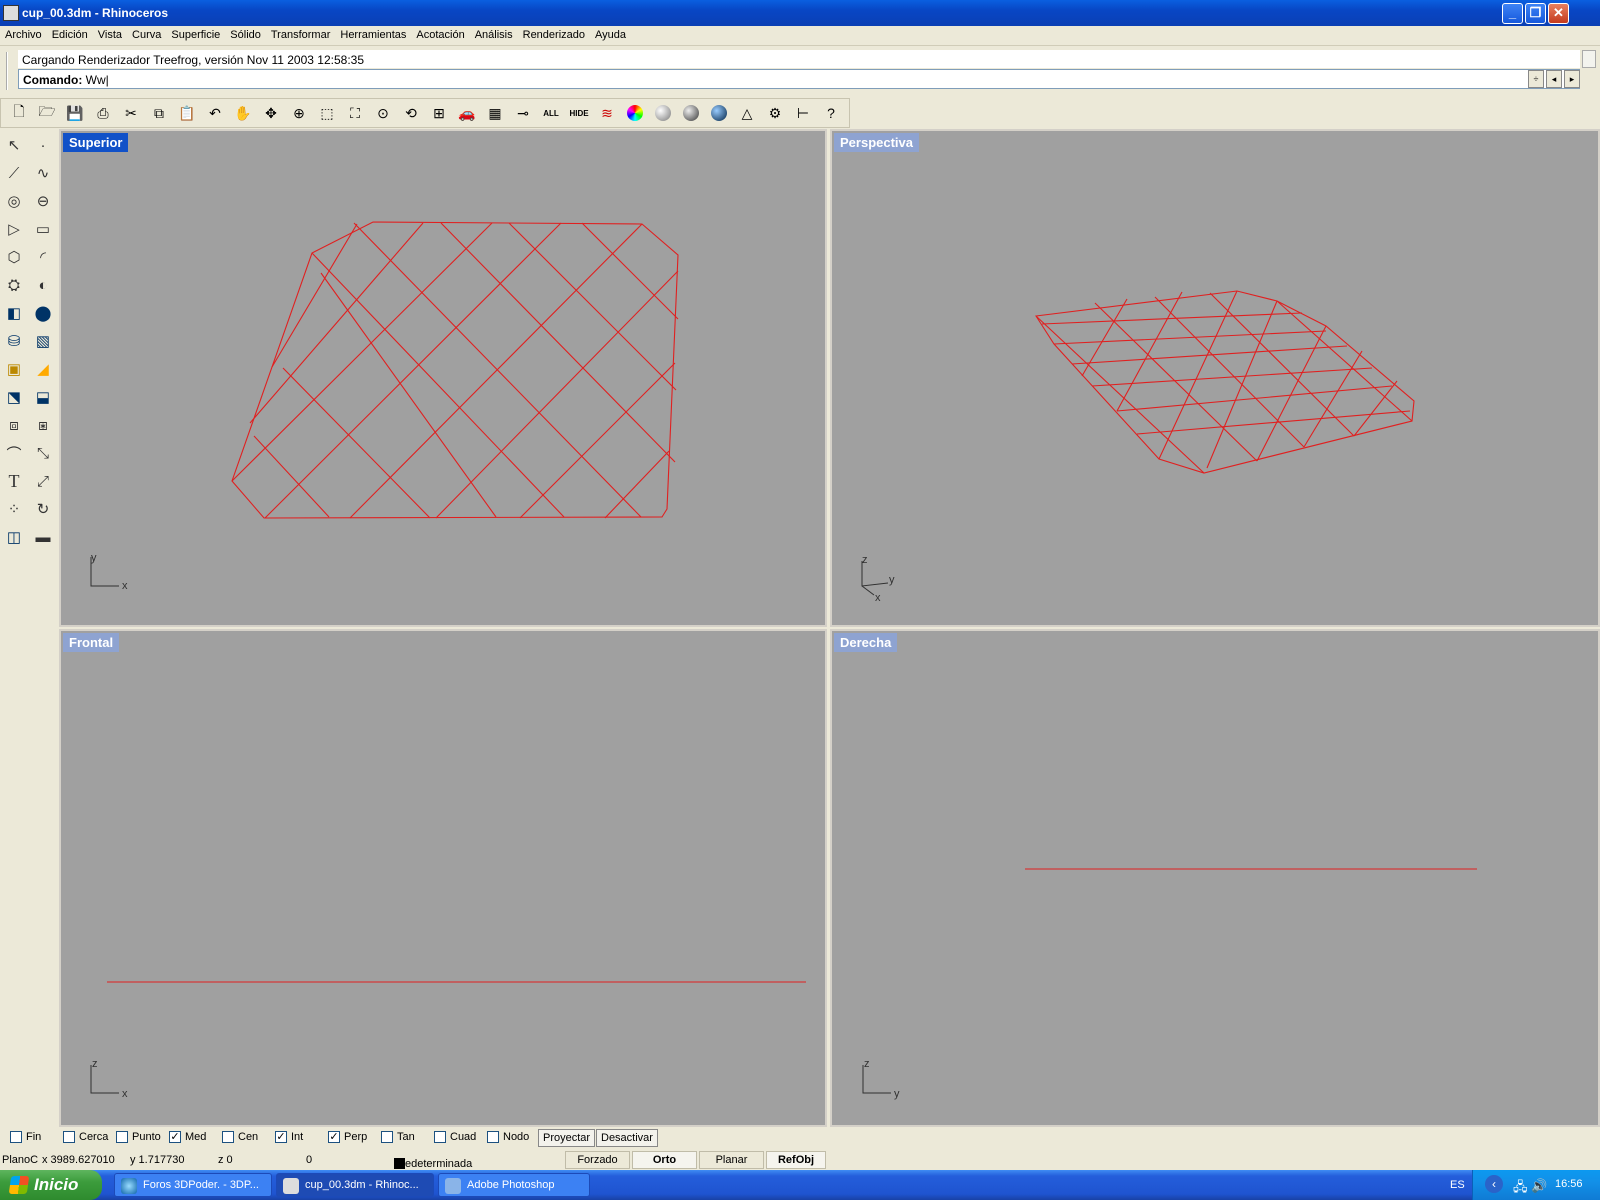  What do you see at coordinates (607, 113) in the screenshot?
I see `layer-icon: ≋` at bounding box center [607, 113].